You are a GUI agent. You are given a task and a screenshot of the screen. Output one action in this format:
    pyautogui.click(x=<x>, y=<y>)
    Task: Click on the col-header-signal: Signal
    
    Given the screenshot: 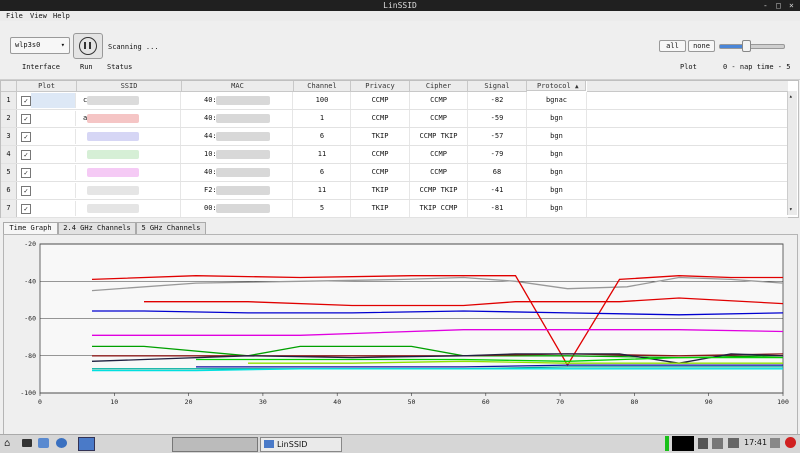 What is the action you would take?
    pyautogui.click(x=497, y=86)
    